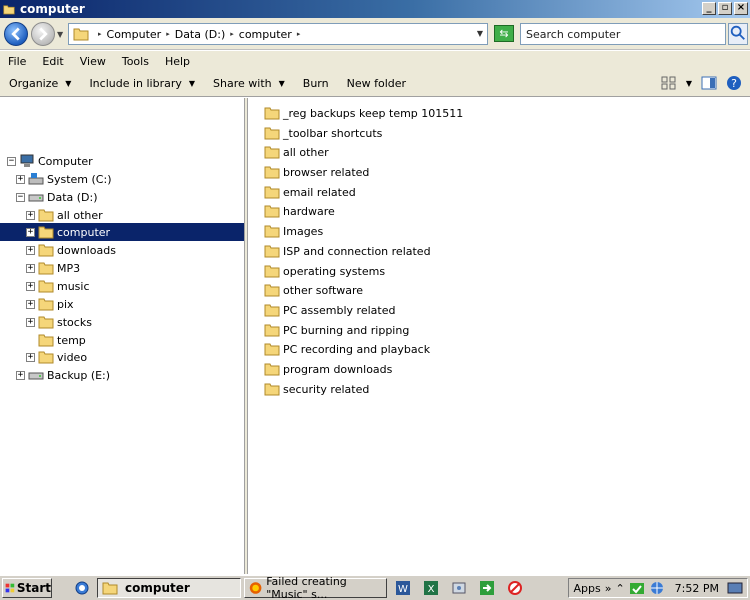 The width and height of the screenshot is (750, 600). What do you see at coordinates (363, 113) in the screenshot?
I see `list-item: _reg backups keep temp 101511` at bounding box center [363, 113].